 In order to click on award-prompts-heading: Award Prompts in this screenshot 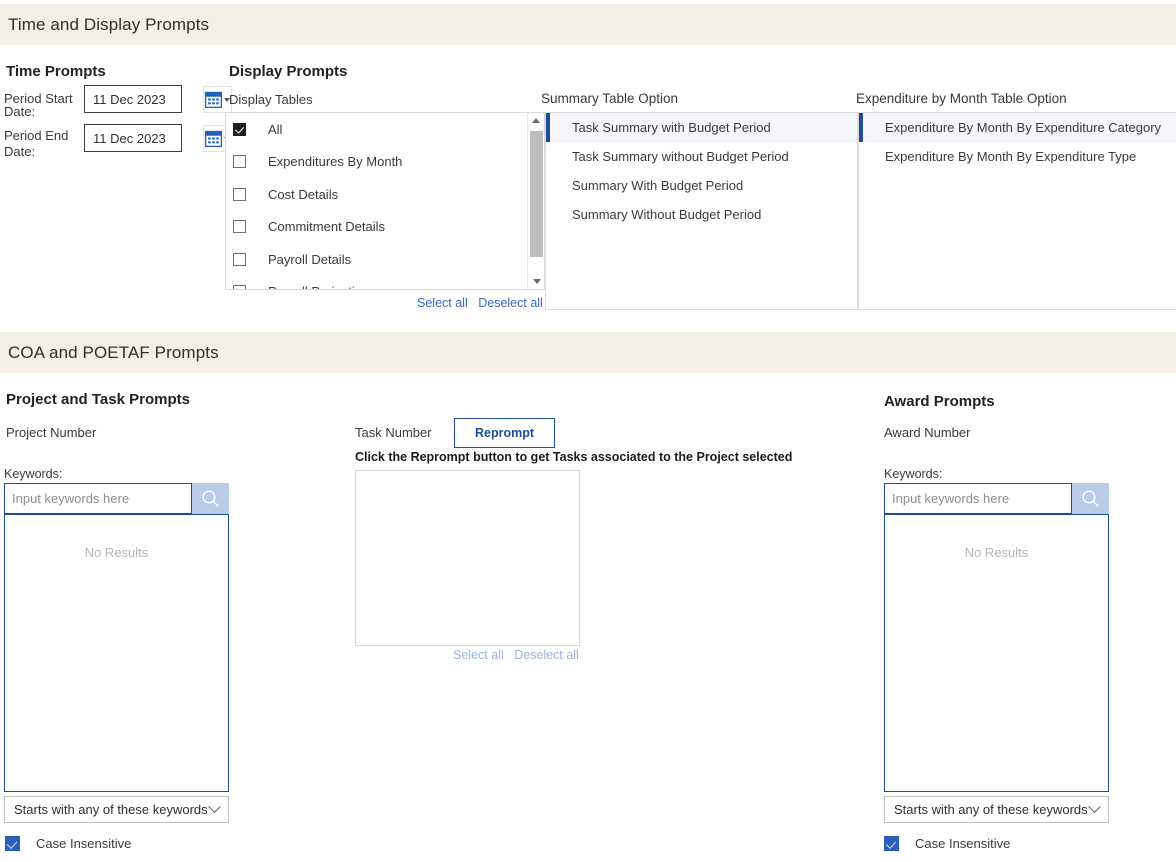, I will do `click(939, 401)`.